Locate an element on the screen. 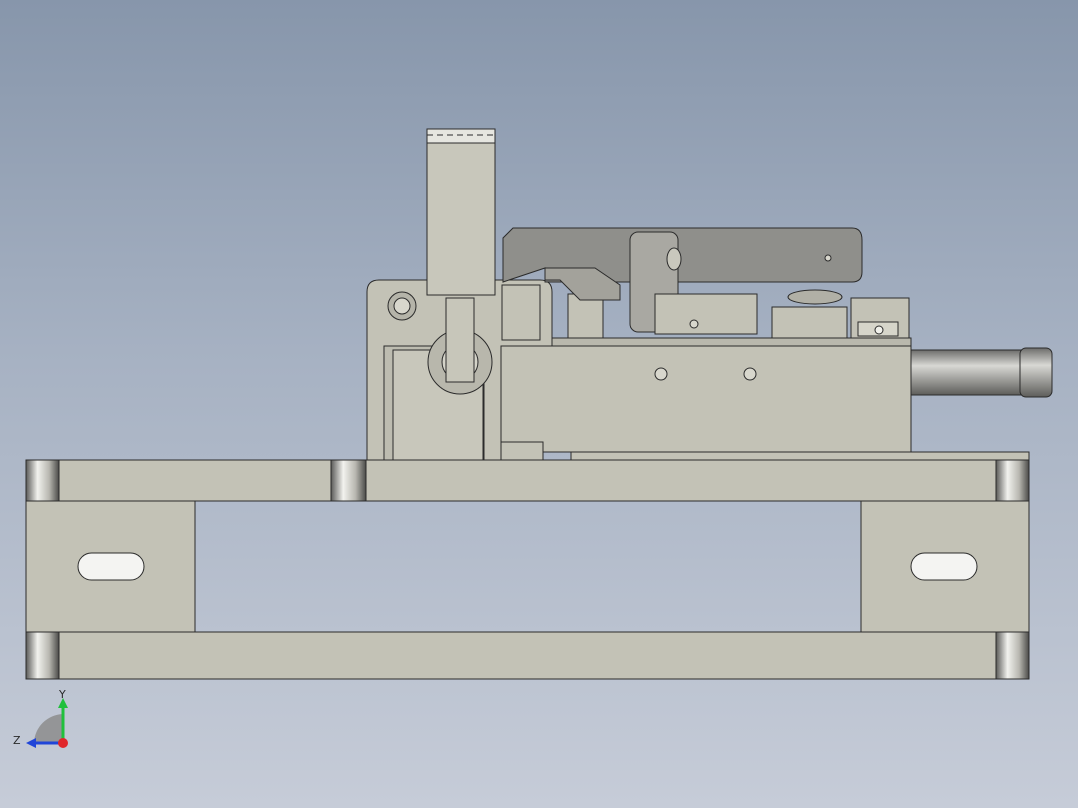 This screenshot has height=808, width=1078. lower-step-plate is located at coordinates (800, 456).